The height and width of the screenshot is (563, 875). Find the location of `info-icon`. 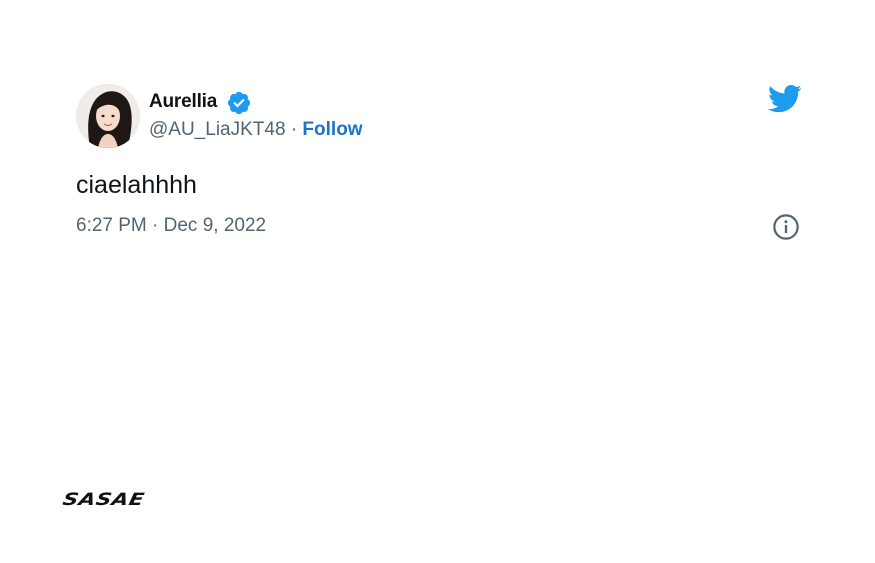

info-icon is located at coordinates (786, 227).